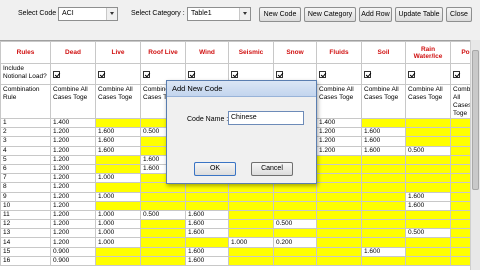  I want to click on column-header: Rain Water/Ice, so click(428, 52).